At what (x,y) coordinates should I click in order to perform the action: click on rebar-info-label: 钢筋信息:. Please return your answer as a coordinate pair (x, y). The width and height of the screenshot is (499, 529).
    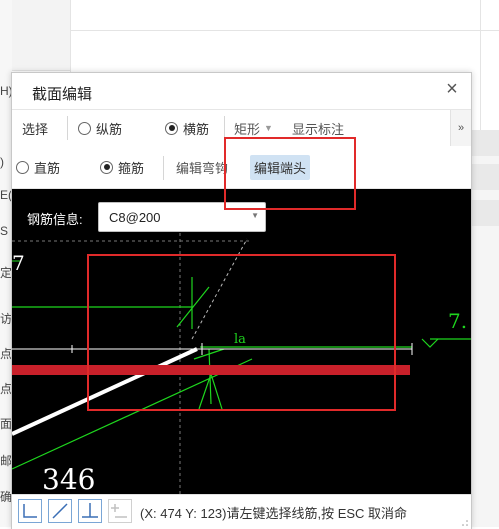
    Looking at the image, I should click on (55, 219).